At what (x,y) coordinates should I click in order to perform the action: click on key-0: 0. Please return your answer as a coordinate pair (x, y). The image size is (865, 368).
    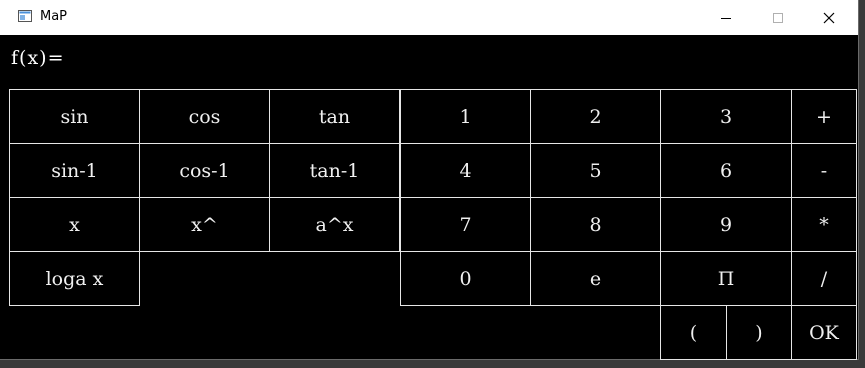
    Looking at the image, I should click on (465, 278).